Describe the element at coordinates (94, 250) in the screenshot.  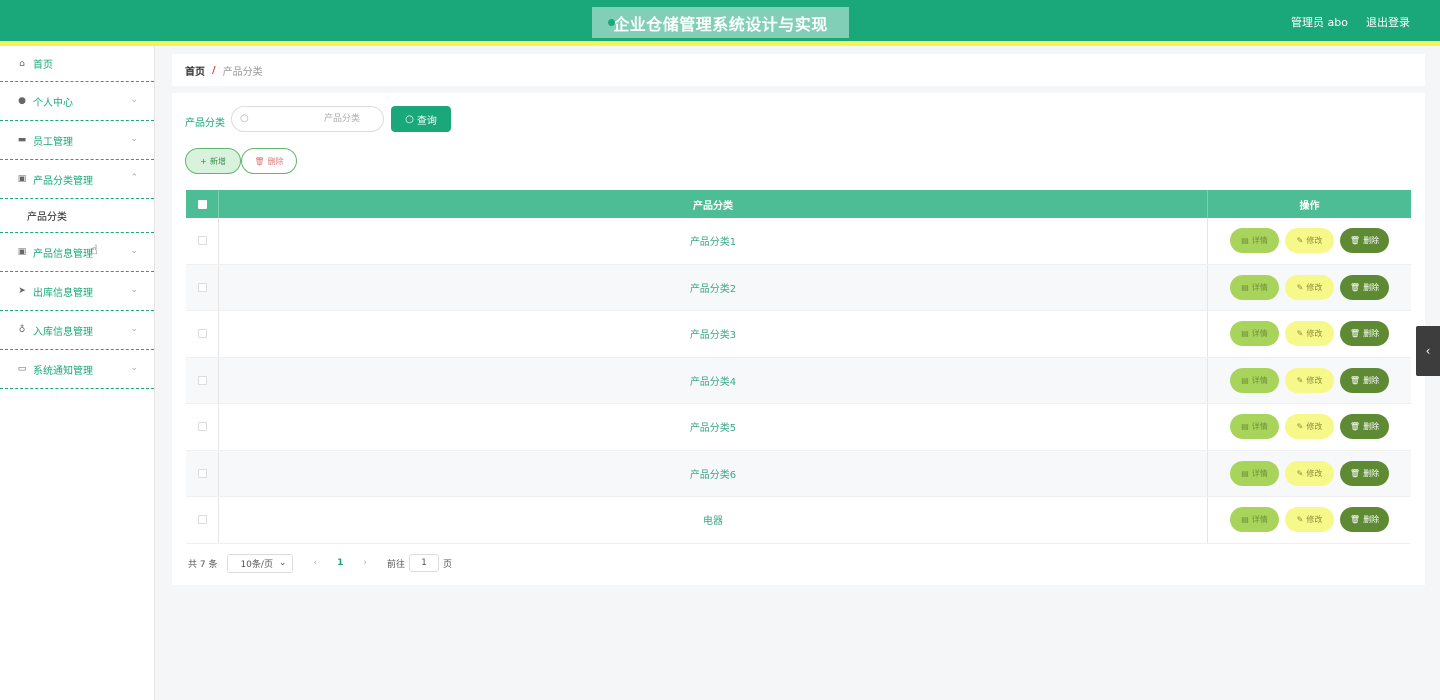
I see `hand-cursor-icon: ☝` at that location.